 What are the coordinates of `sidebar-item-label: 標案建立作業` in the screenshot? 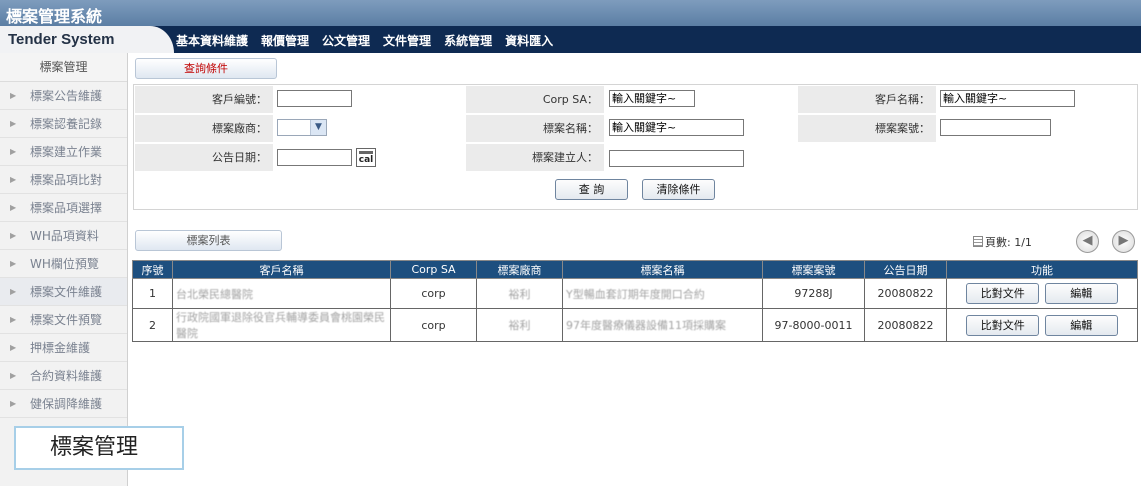 It's located at (66, 152).